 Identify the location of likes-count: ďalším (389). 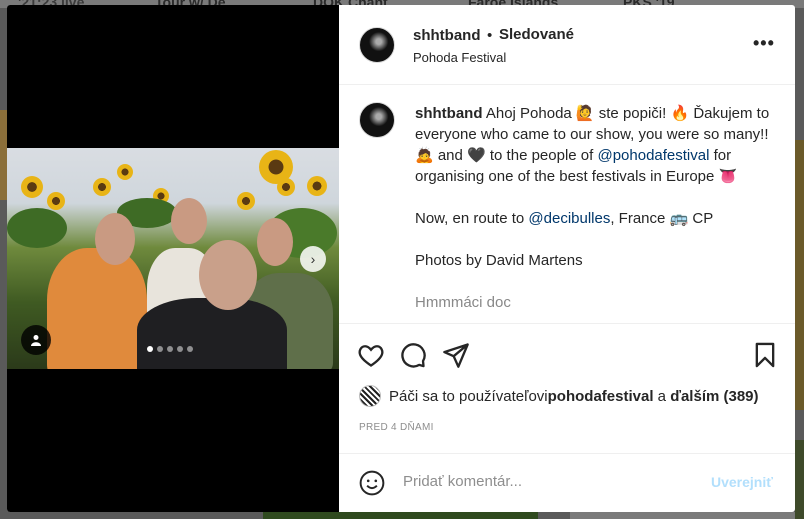
(714, 396).